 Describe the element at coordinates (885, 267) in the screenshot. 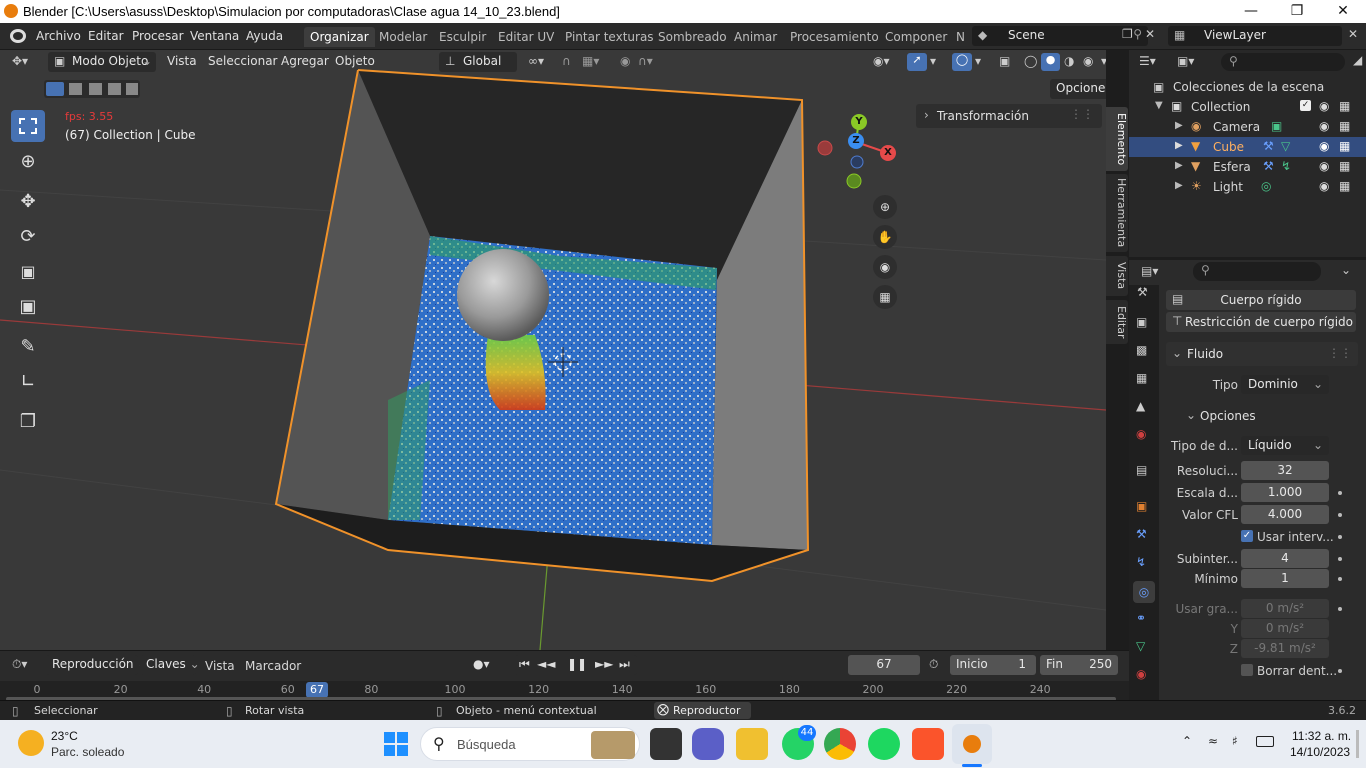

I see `camera-view-icon: ◉` at that location.